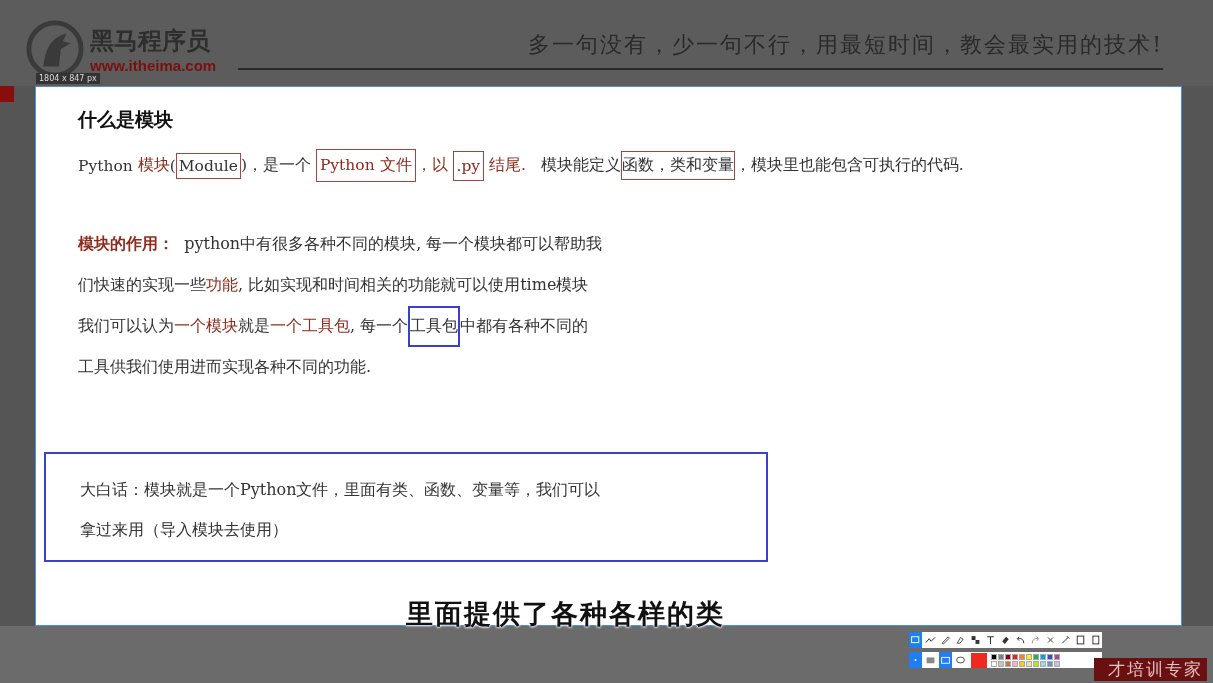  What do you see at coordinates (126, 244) in the screenshot?
I see `highlighted-text: 模块的作用：` at bounding box center [126, 244].